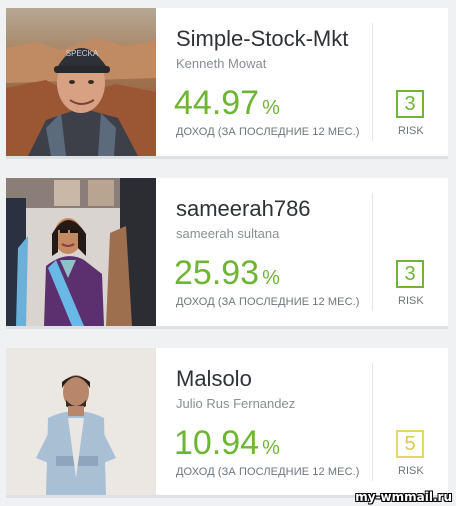 This screenshot has height=506, width=456. What do you see at coordinates (214, 379) in the screenshot?
I see `trader-username: Malsolo` at bounding box center [214, 379].